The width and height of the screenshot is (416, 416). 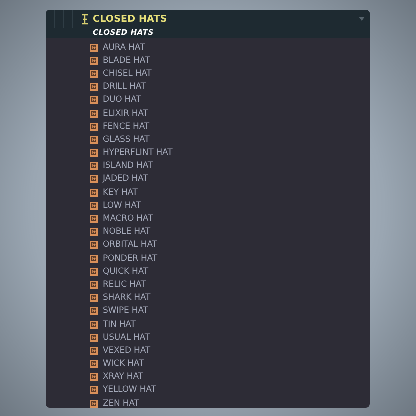 I want to click on sample-item: RELIC HAT, so click(x=124, y=285).